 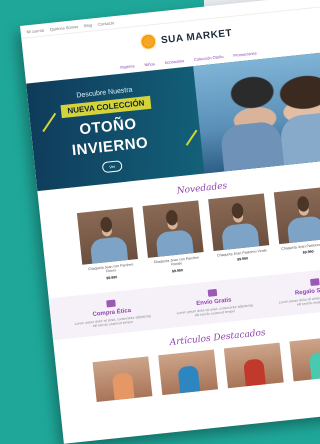 I want to click on truck-icon, so click(x=213, y=293).